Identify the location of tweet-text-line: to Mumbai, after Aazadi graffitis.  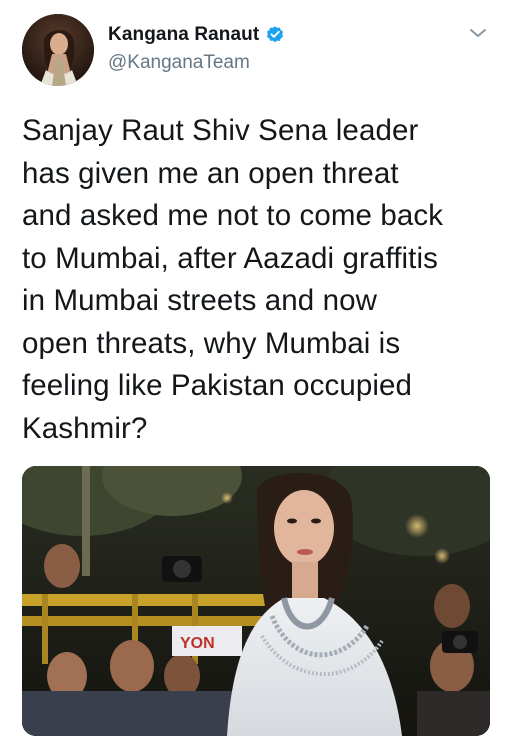
(230, 258).